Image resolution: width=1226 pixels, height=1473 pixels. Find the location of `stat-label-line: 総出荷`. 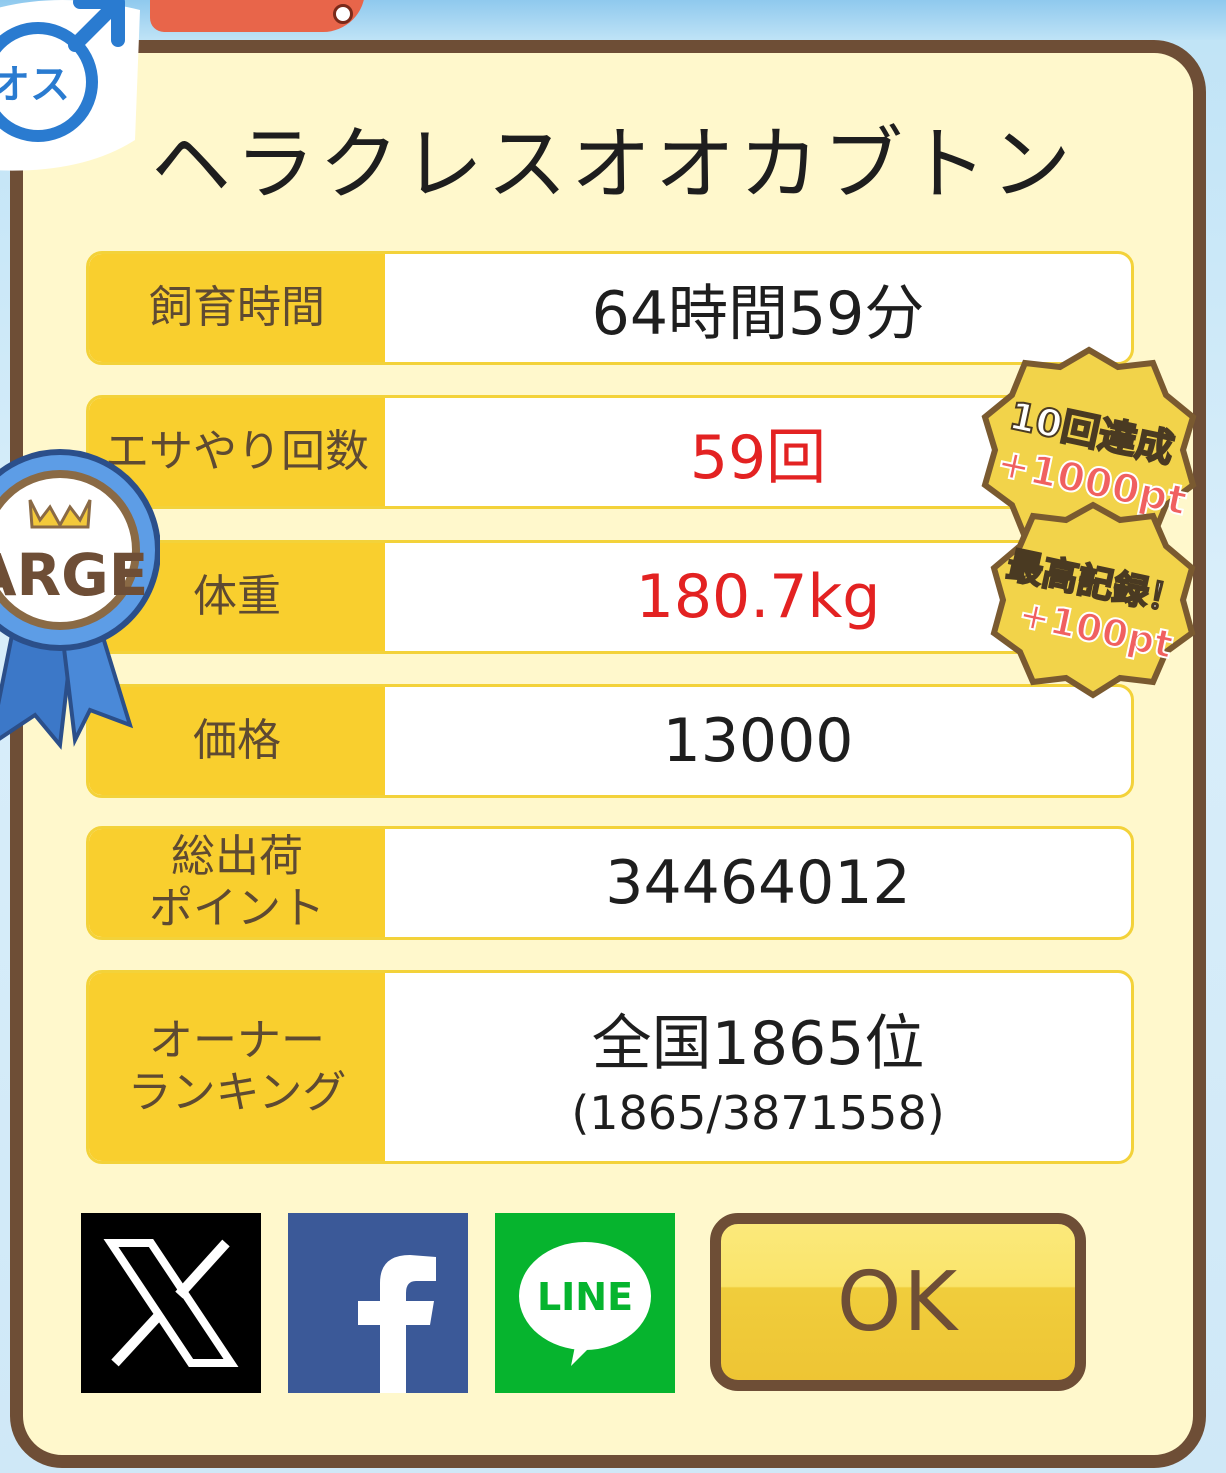

stat-label-line: 総出荷 is located at coordinates (237, 856).